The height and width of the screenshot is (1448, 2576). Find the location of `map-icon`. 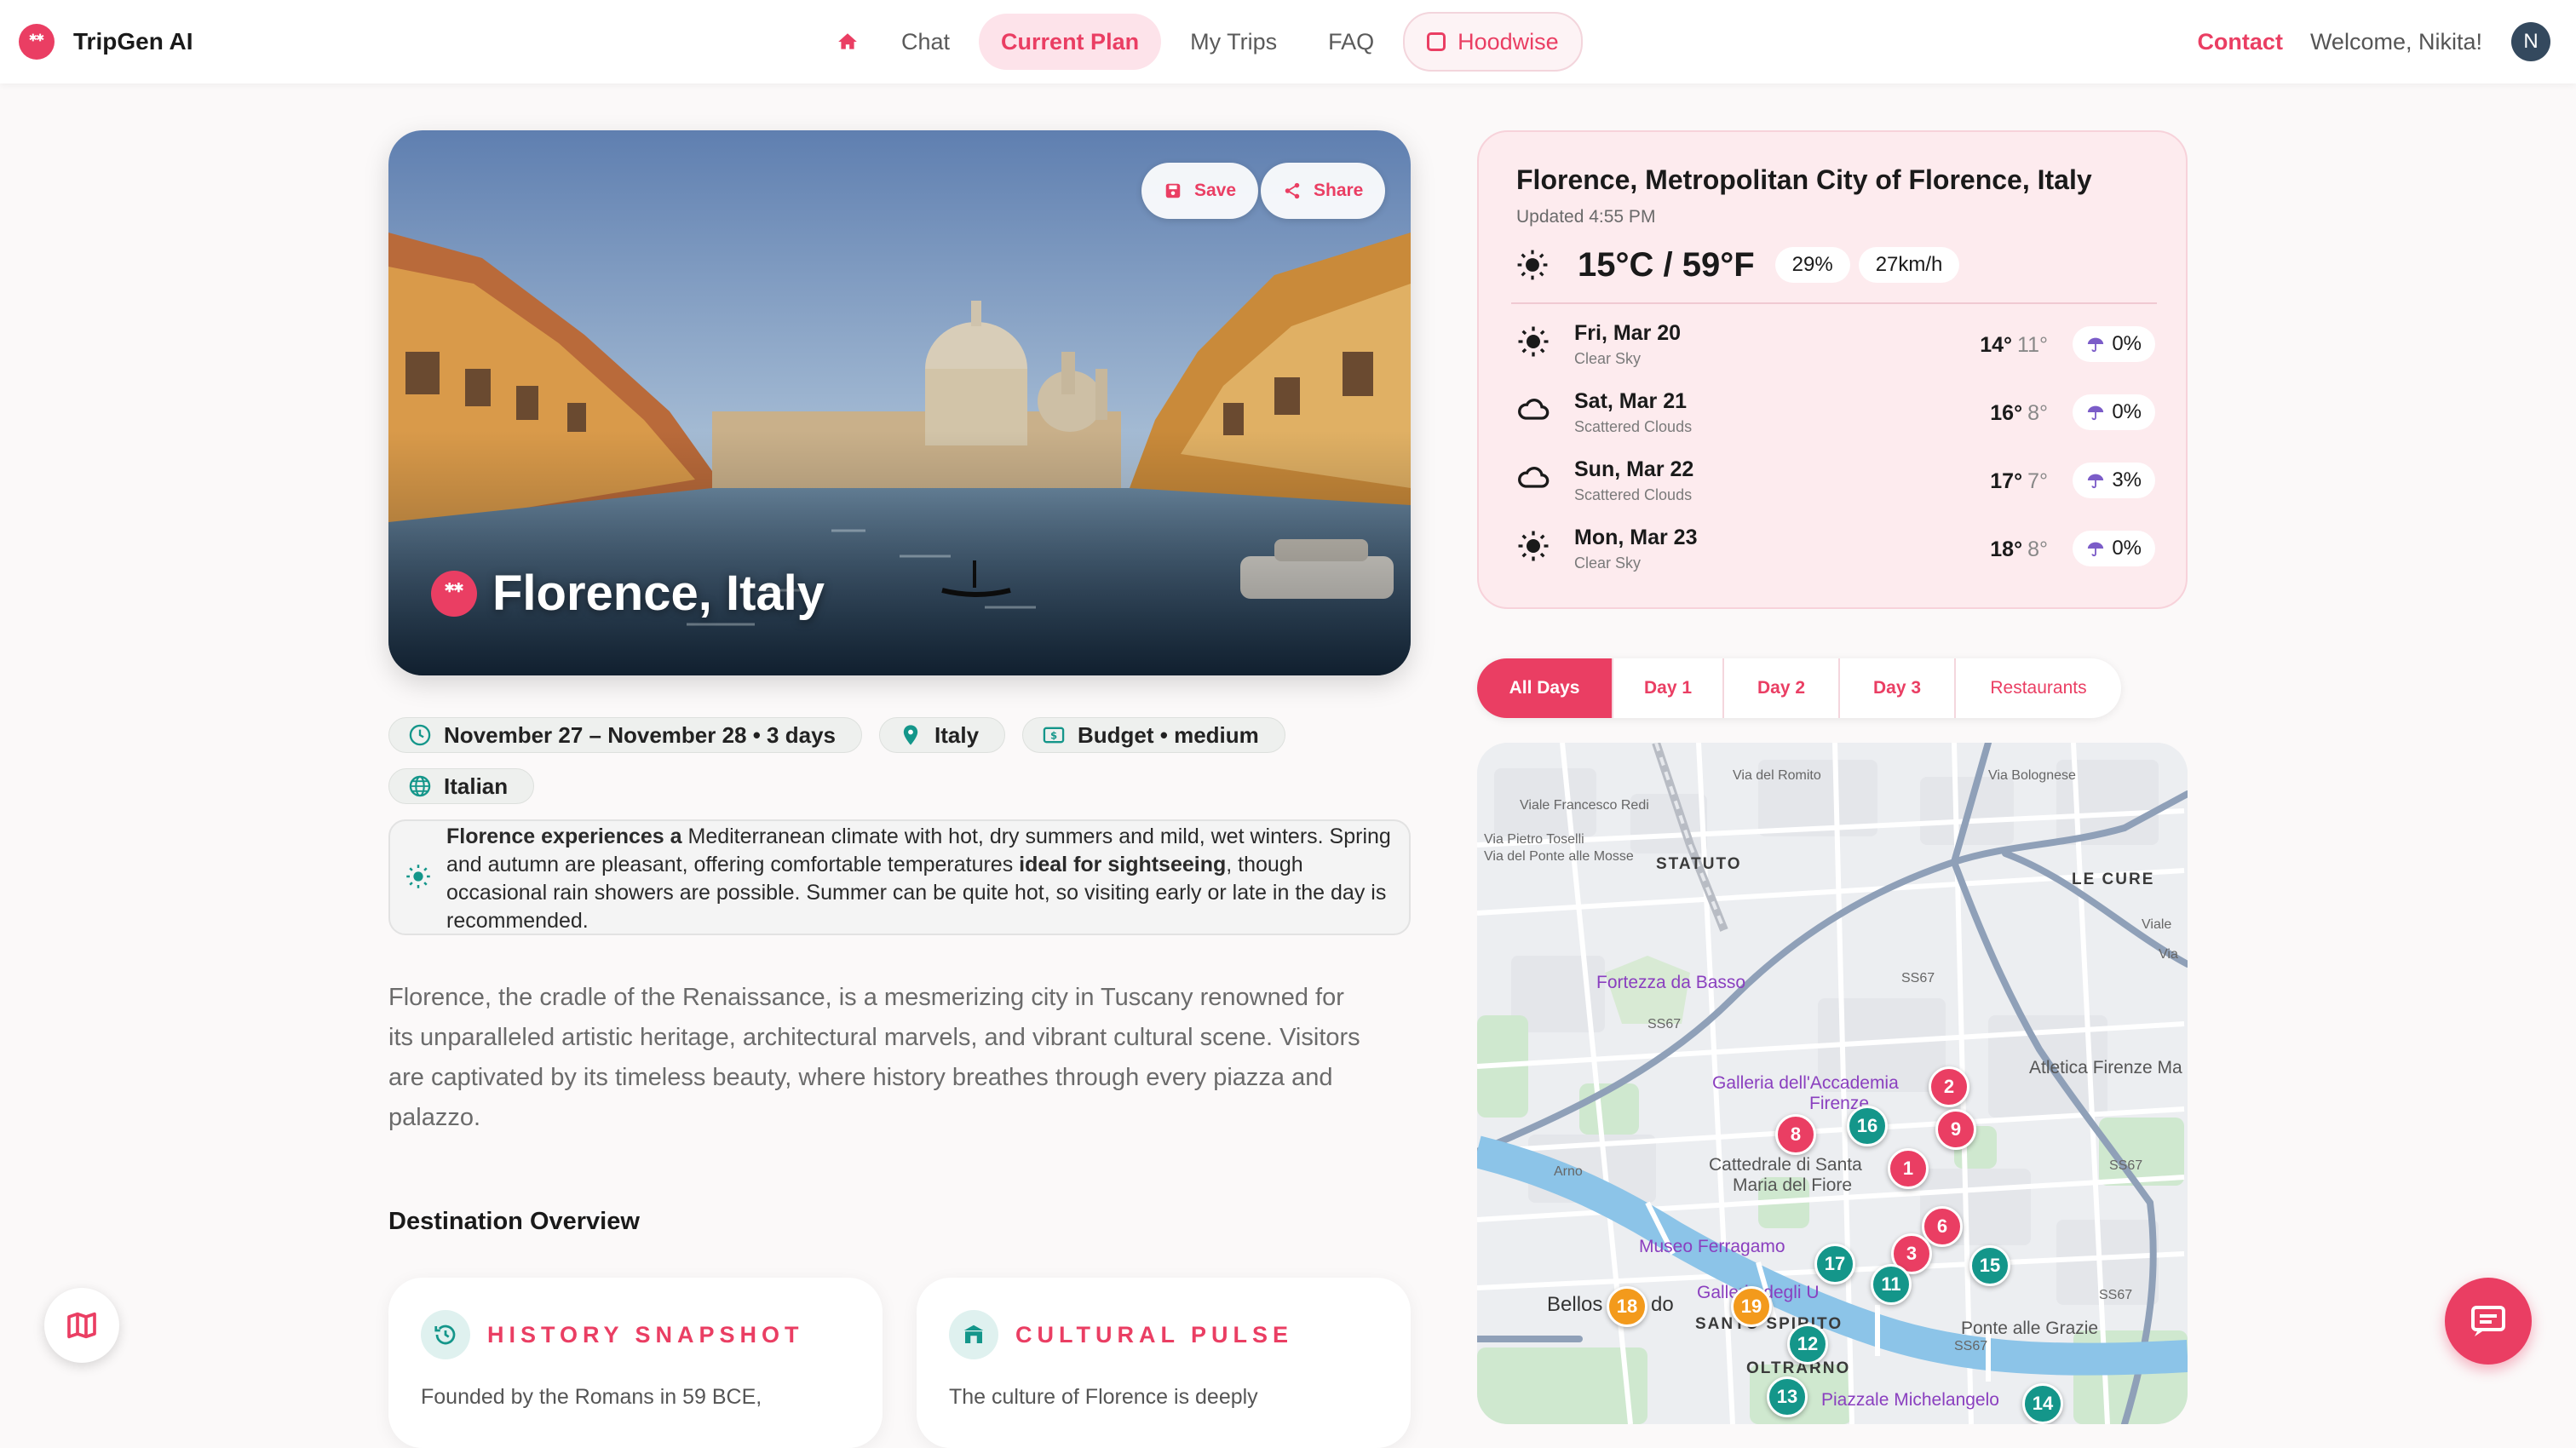

map-icon is located at coordinates (81, 1326).